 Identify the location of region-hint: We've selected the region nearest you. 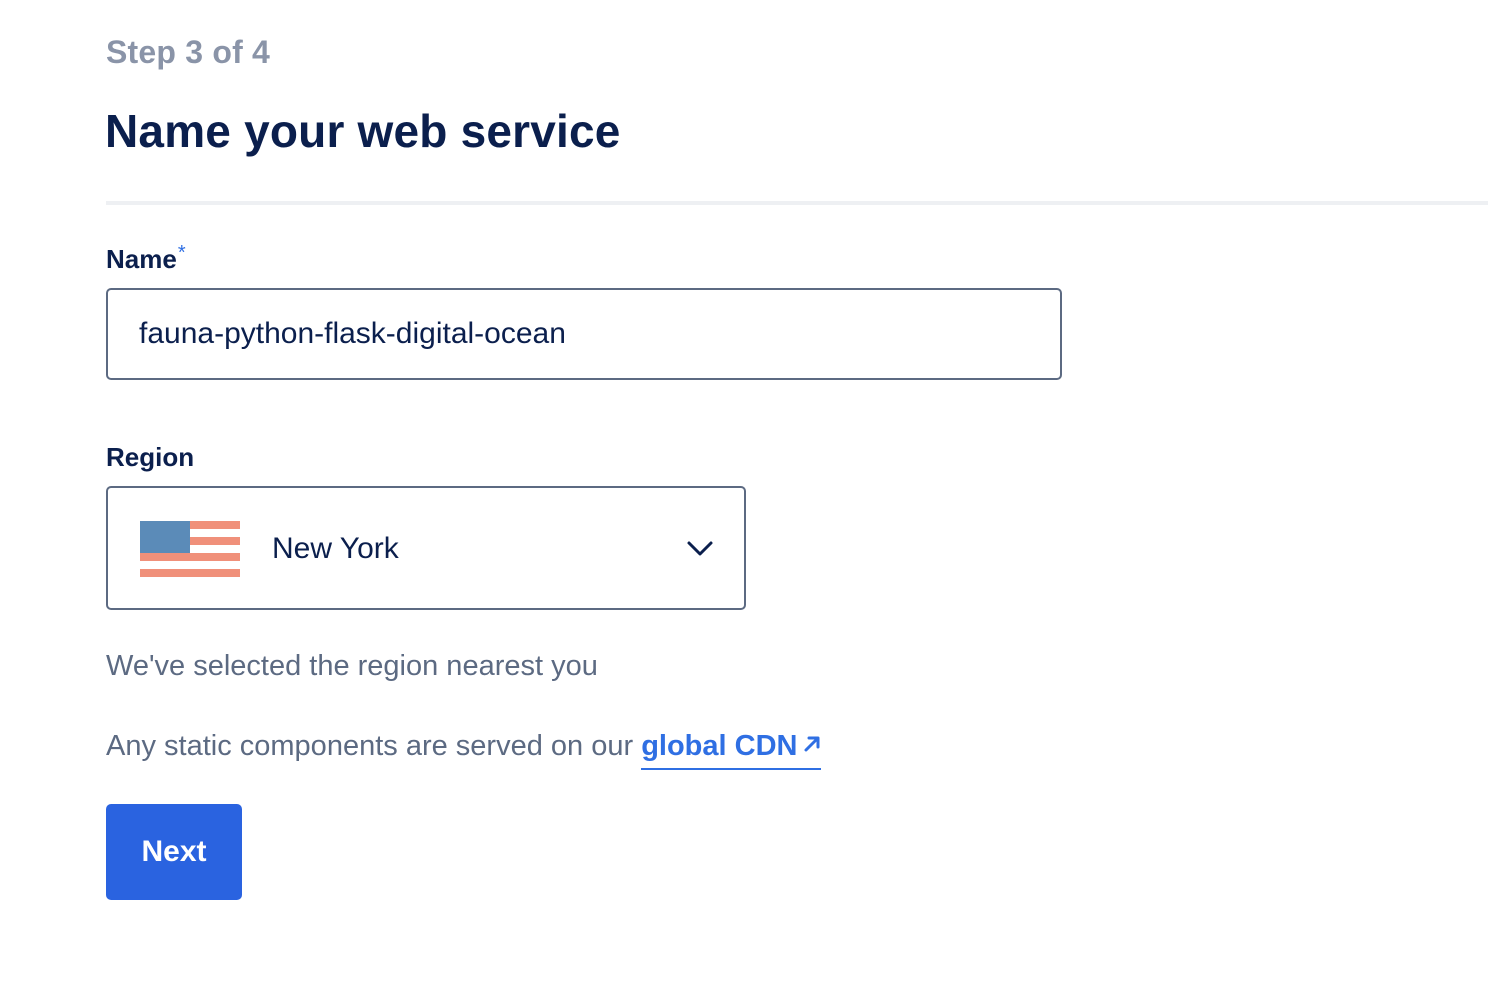
(352, 666).